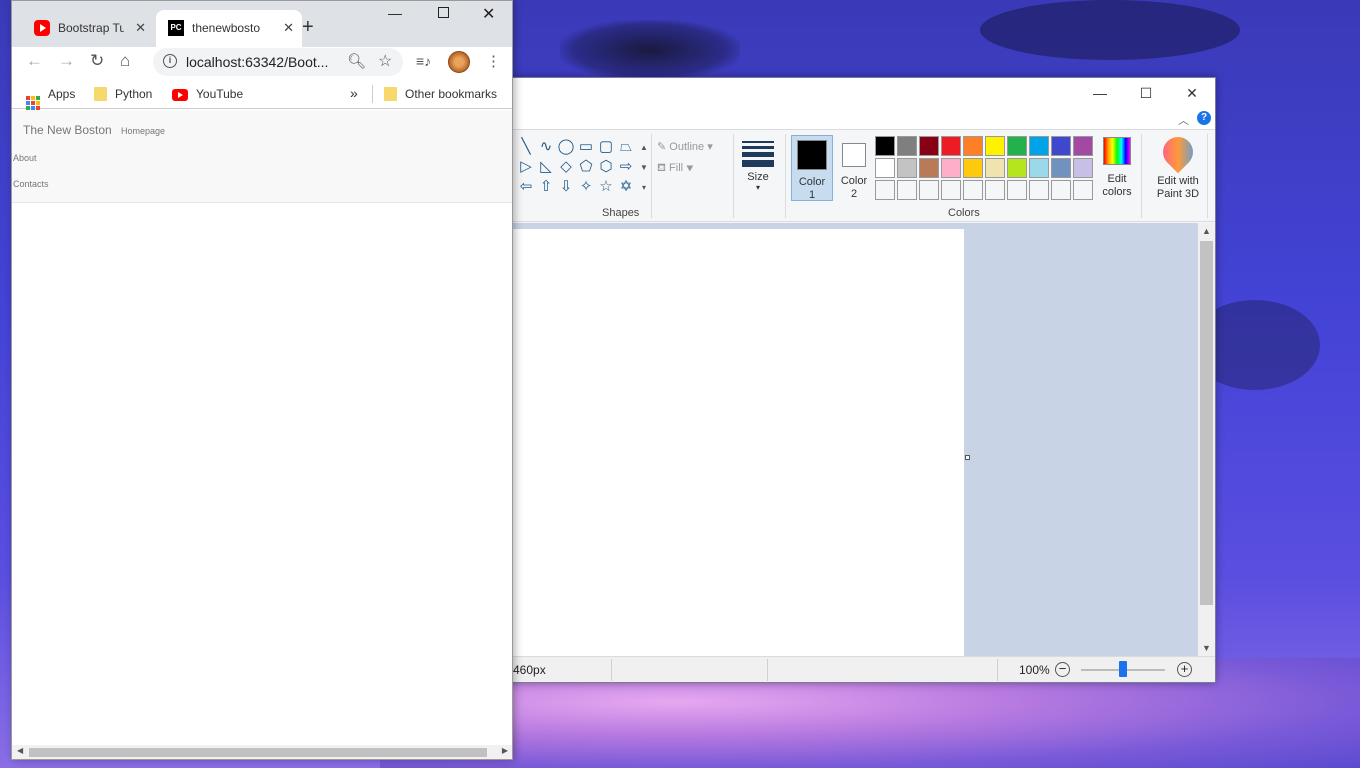 The height and width of the screenshot is (768, 1360). I want to click on maximize-button, so click(443, 12).